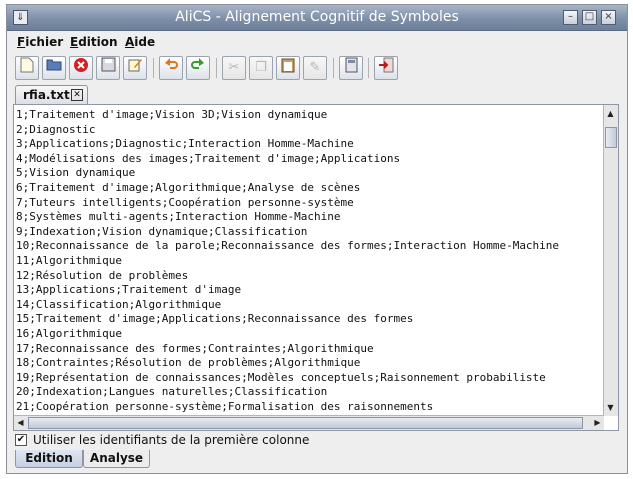  Describe the element at coordinates (309, 305) in the screenshot. I see `text-line: 14;Classification;Algorithmique` at that location.